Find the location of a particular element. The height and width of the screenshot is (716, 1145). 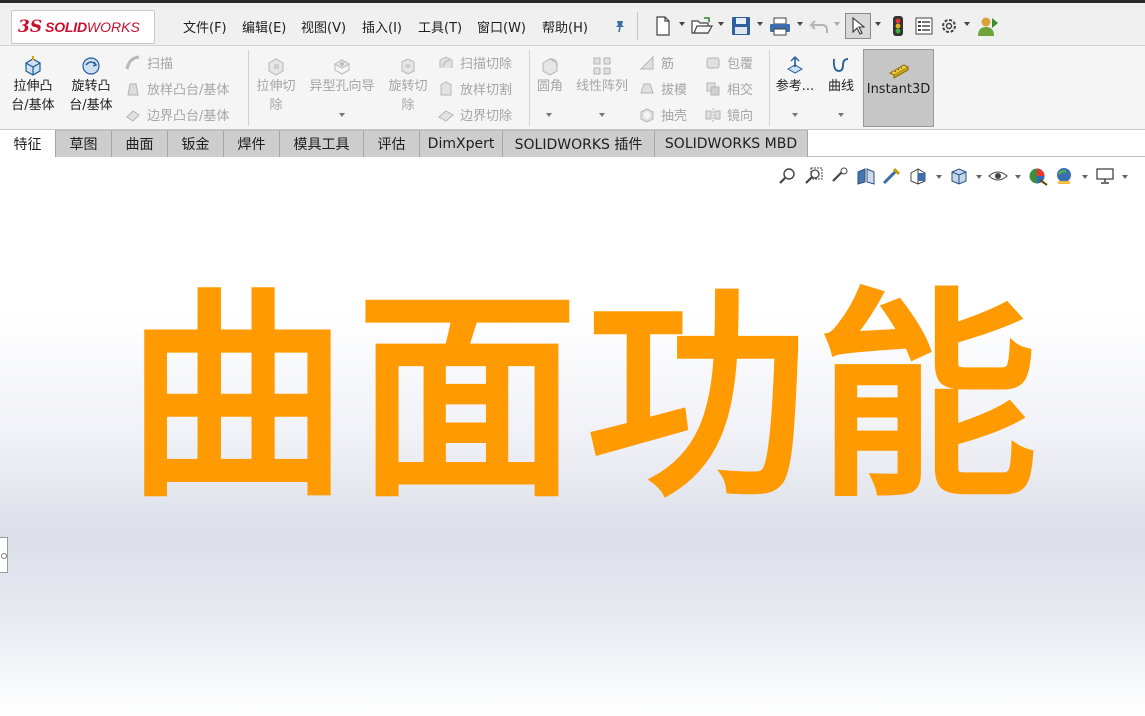

boundary-boss-icon is located at coordinates (133, 115).